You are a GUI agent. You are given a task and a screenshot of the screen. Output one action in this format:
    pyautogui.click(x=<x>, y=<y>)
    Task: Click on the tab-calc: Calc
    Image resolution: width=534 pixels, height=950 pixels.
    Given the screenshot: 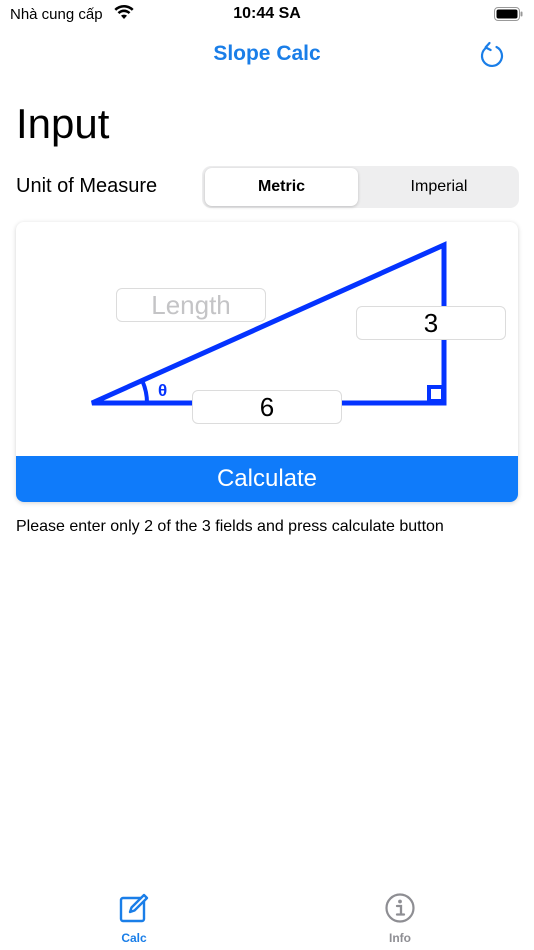 What is the action you would take?
    pyautogui.click(x=134, y=918)
    